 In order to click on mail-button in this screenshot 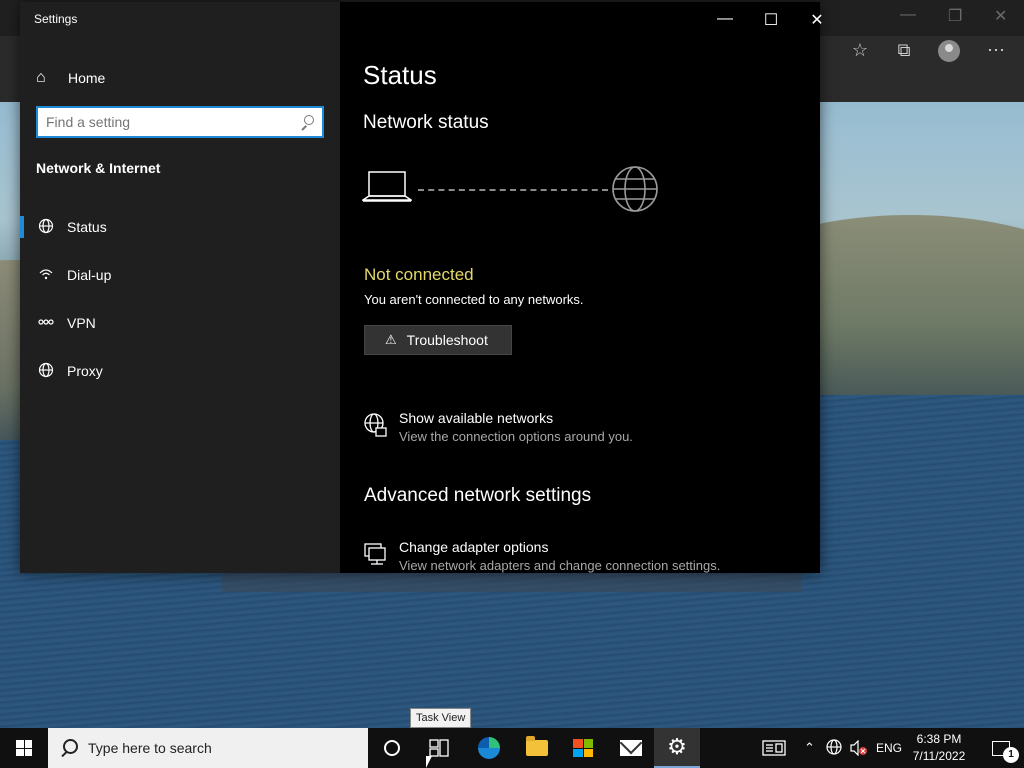, I will do `click(631, 748)`.